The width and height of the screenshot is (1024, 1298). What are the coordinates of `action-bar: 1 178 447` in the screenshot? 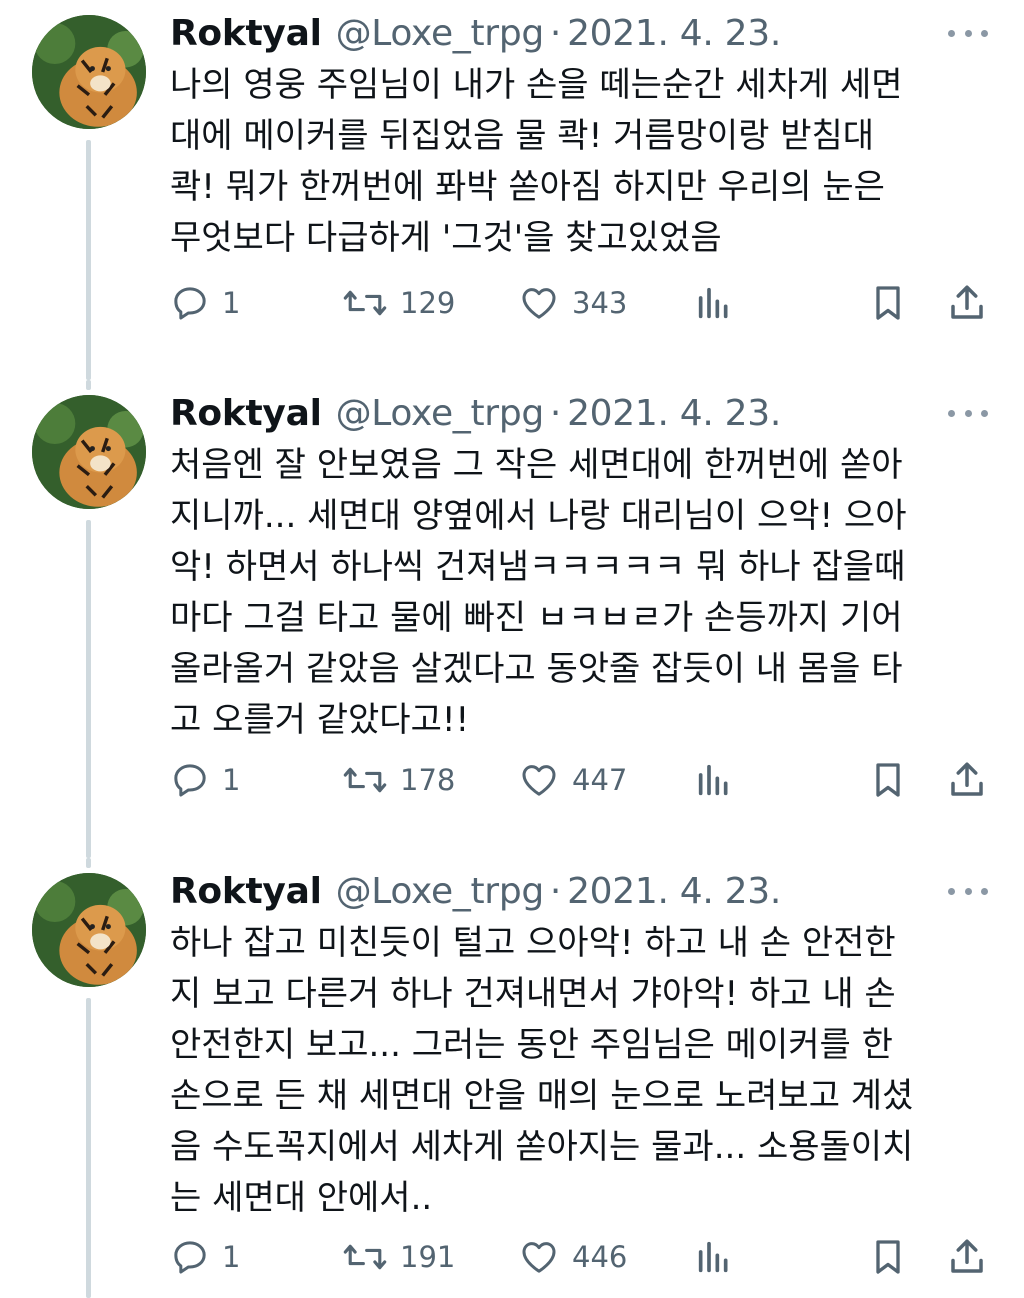 It's located at (585, 780).